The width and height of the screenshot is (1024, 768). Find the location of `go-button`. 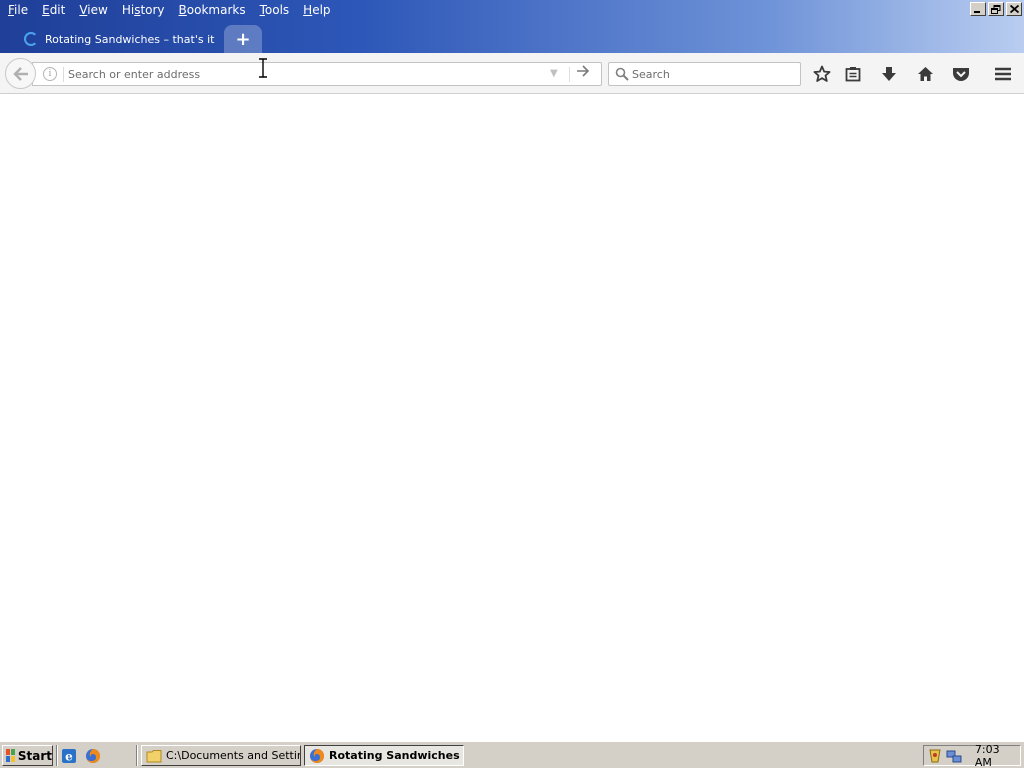

go-button is located at coordinates (583, 73).